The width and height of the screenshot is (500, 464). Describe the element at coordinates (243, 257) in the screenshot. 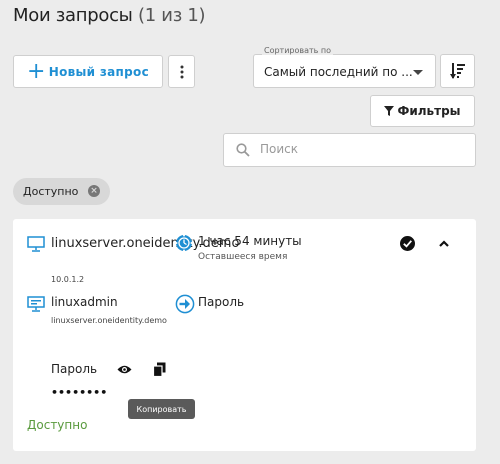

I see `time-remaining-label: Оставшееся время` at that location.